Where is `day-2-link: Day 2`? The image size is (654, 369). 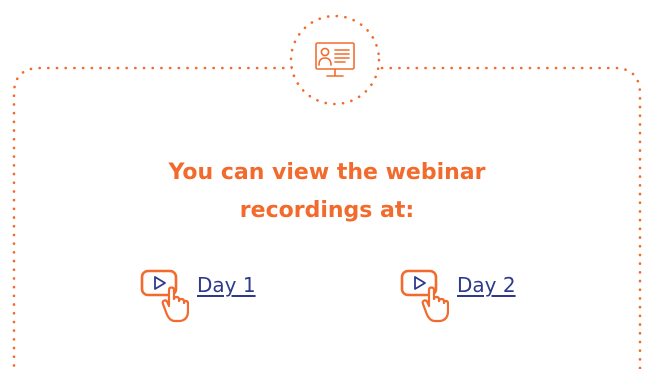 day-2-link: Day 2 is located at coordinates (486, 285).